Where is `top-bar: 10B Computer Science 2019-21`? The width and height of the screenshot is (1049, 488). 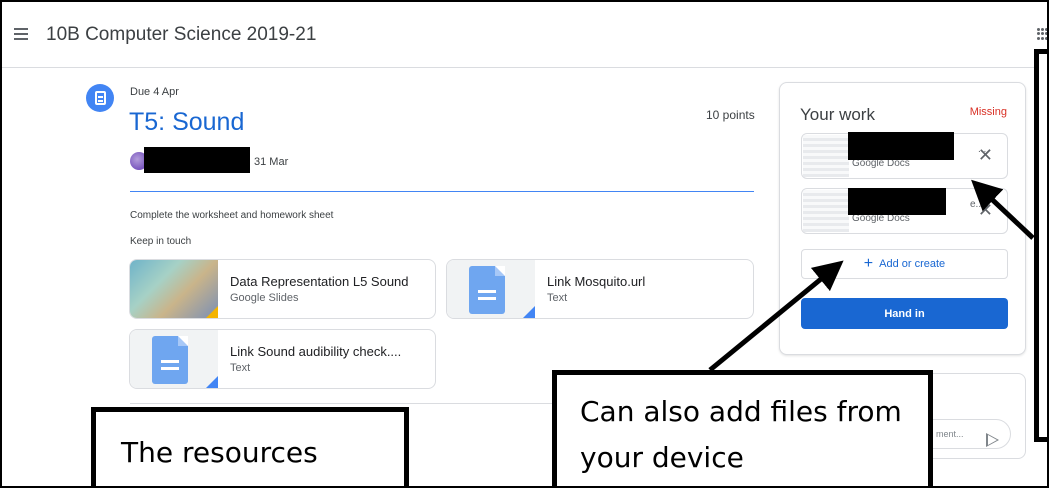 top-bar: 10B Computer Science 2019-21 is located at coordinates (524, 35).